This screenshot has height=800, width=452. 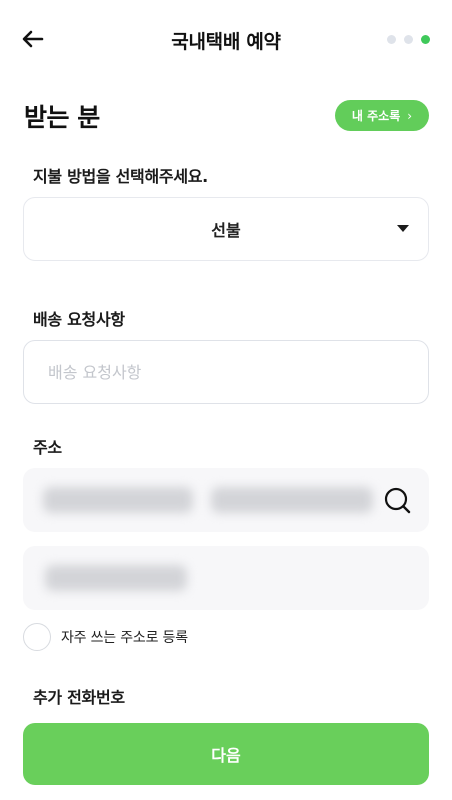 What do you see at coordinates (226, 372) in the screenshot?
I see `delivery-request-input` at bounding box center [226, 372].